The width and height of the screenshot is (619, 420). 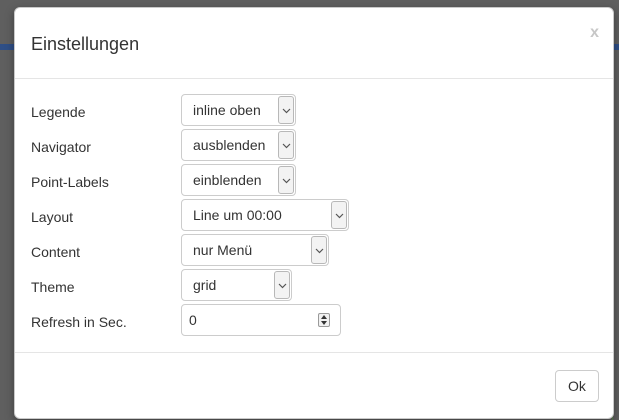 What do you see at coordinates (56, 252) in the screenshot?
I see `setting-label: Content` at bounding box center [56, 252].